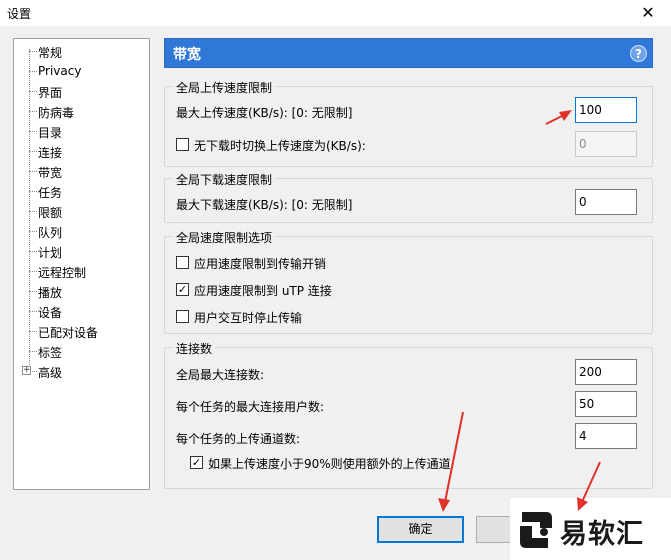  I want to click on global-max-connections-input: 200, so click(606, 372).